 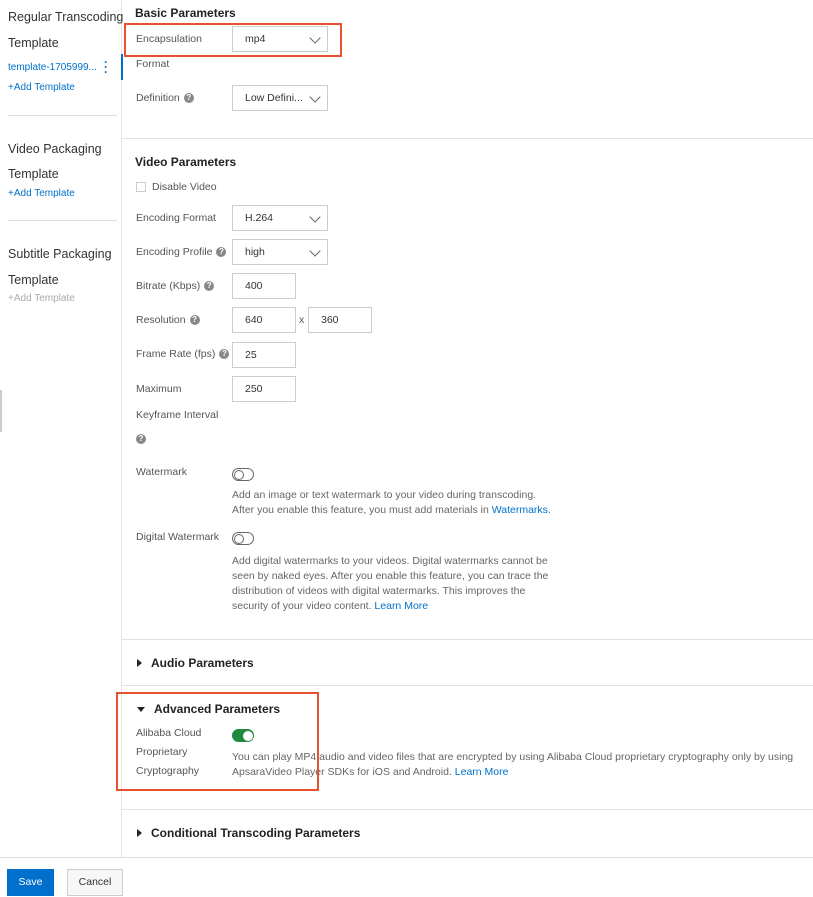 I want to click on height-input: 360, so click(x=340, y=320).